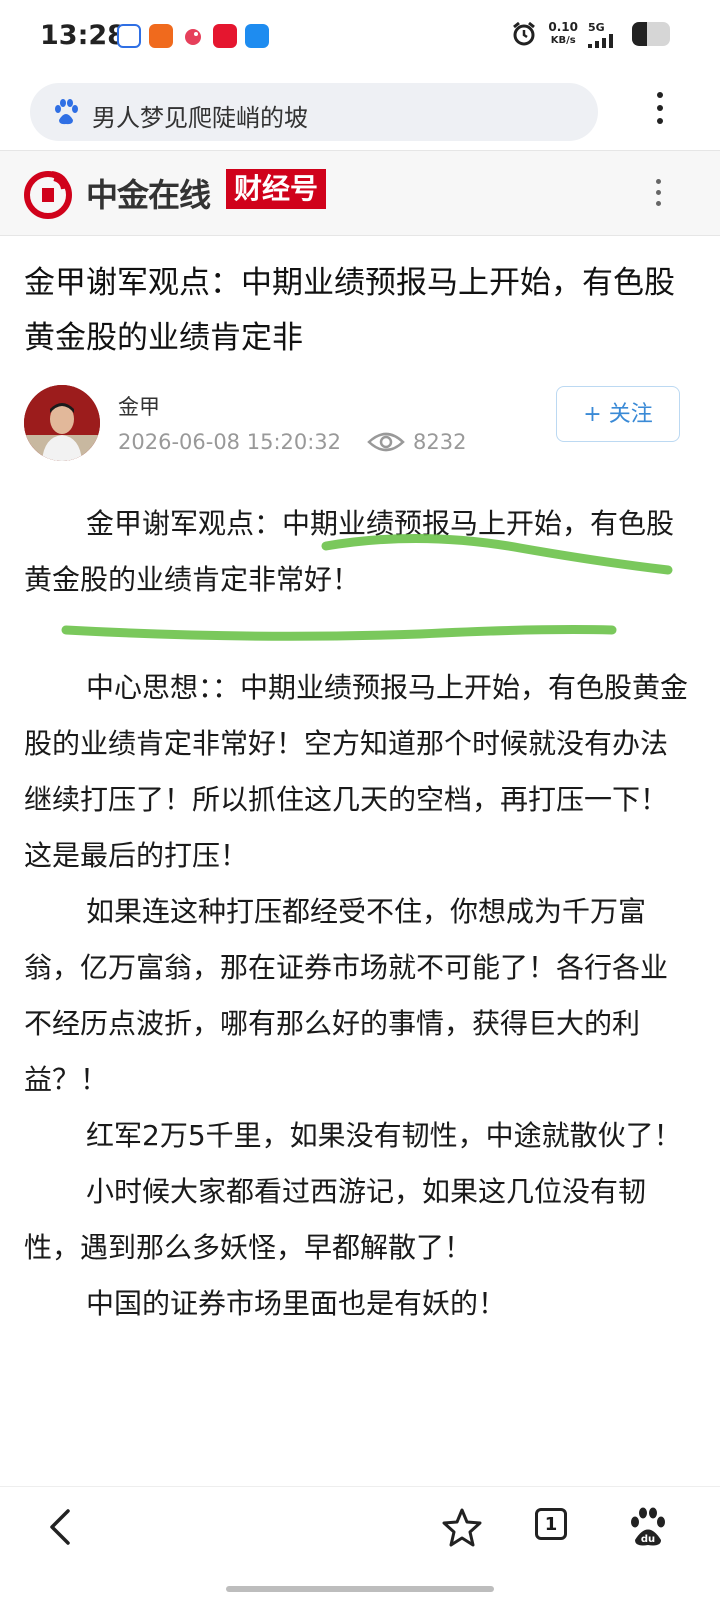  I want to click on pinduoduo-notification-icon, so click(225, 36).